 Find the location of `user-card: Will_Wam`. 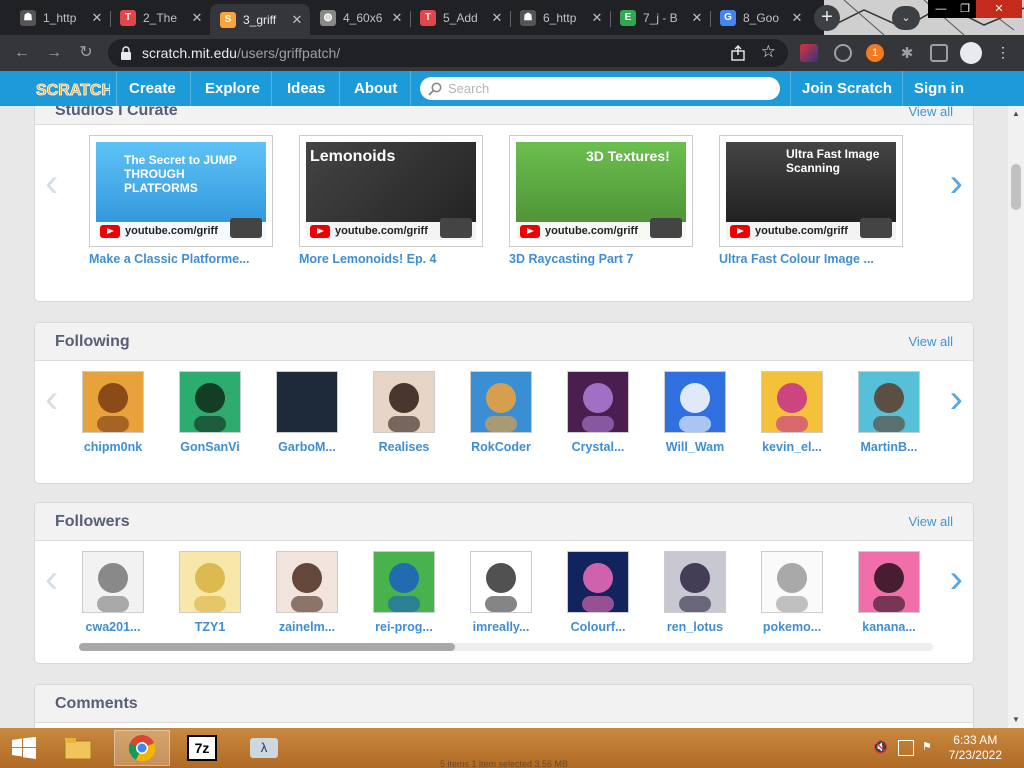

user-card: Will_Wam is located at coordinates (695, 412).